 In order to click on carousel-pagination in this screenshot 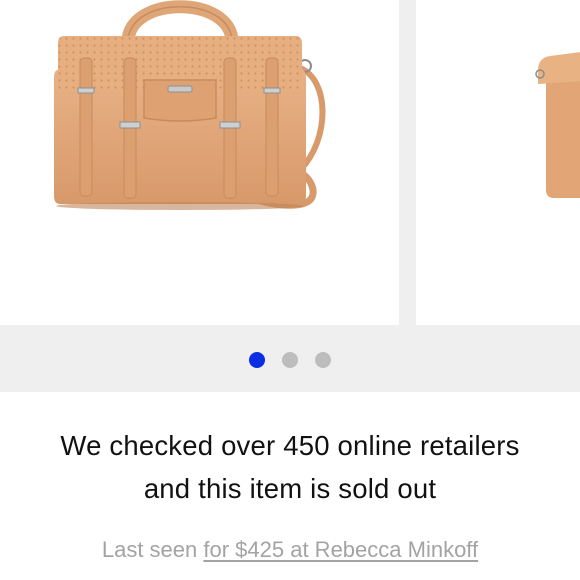, I will do `click(290, 360)`.